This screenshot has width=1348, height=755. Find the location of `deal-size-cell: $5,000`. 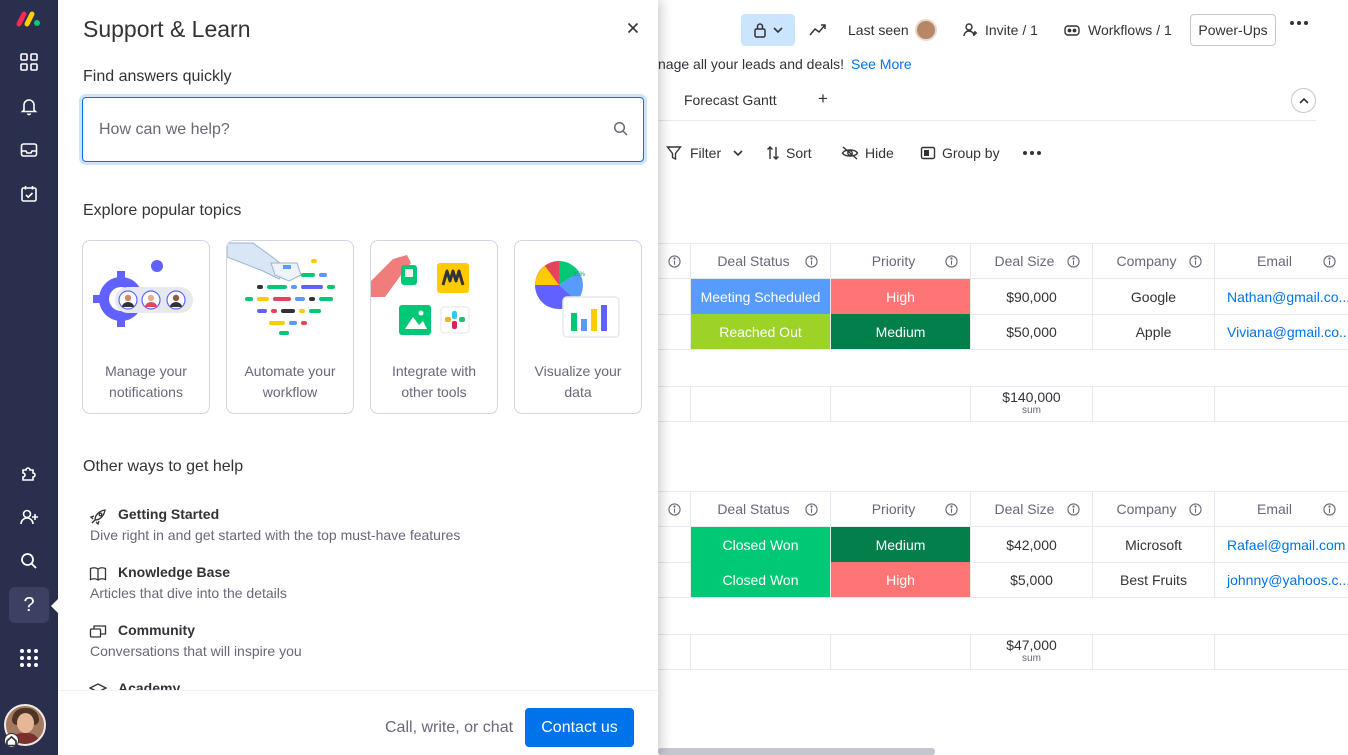

deal-size-cell: $5,000 is located at coordinates (1032, 580).